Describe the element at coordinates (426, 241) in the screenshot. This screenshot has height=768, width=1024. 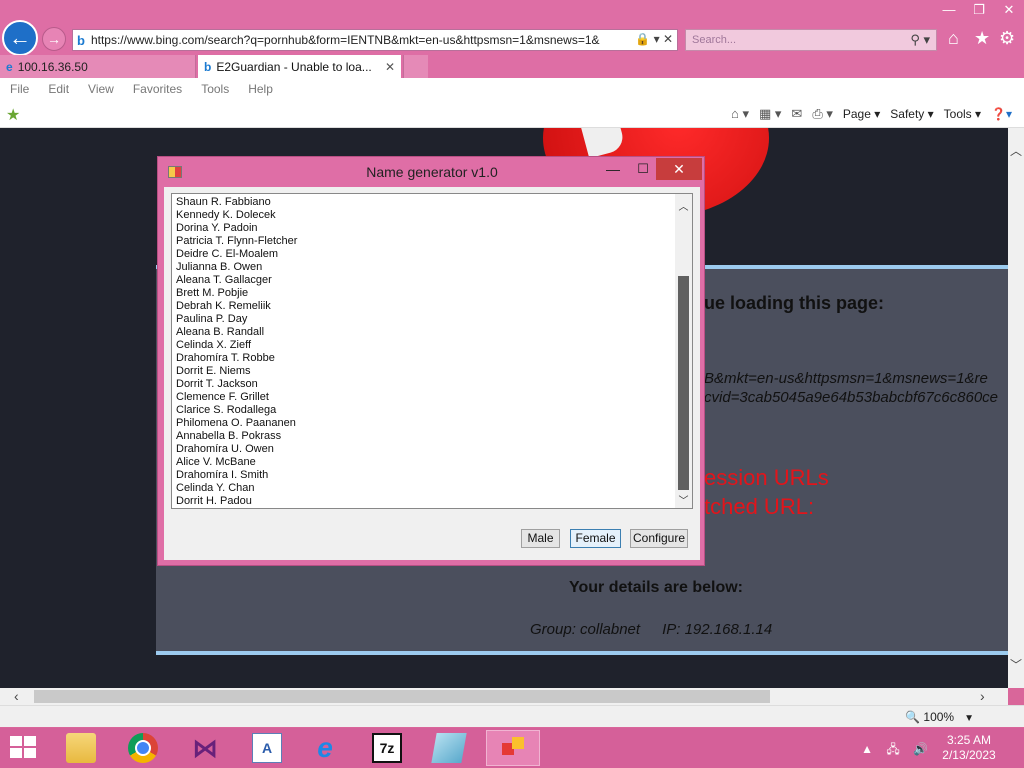
I see `list-item: Patricia T. Flynn-Fletcher` at that location.